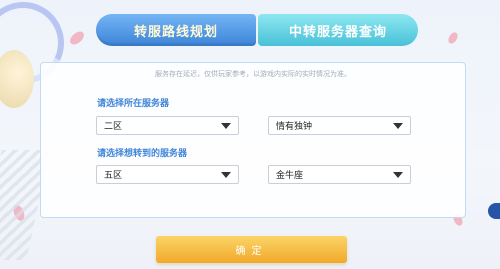 The width and height of the screenshot is (500, 269). I want to click on current-region-select: 二区, so click(167, 125).